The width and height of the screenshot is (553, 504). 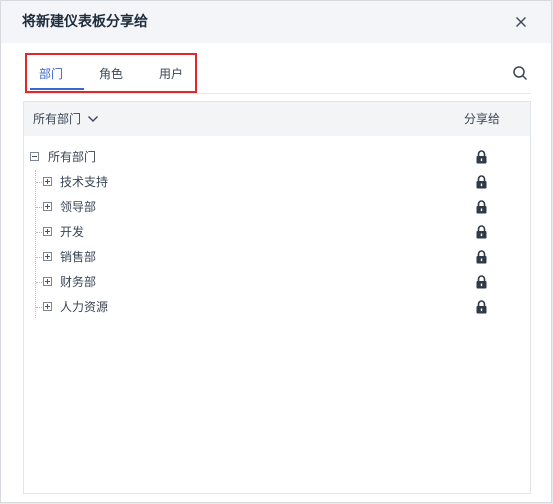 I want to click on panel-header: 所有部门 分享给, so click(x=277, y=119).